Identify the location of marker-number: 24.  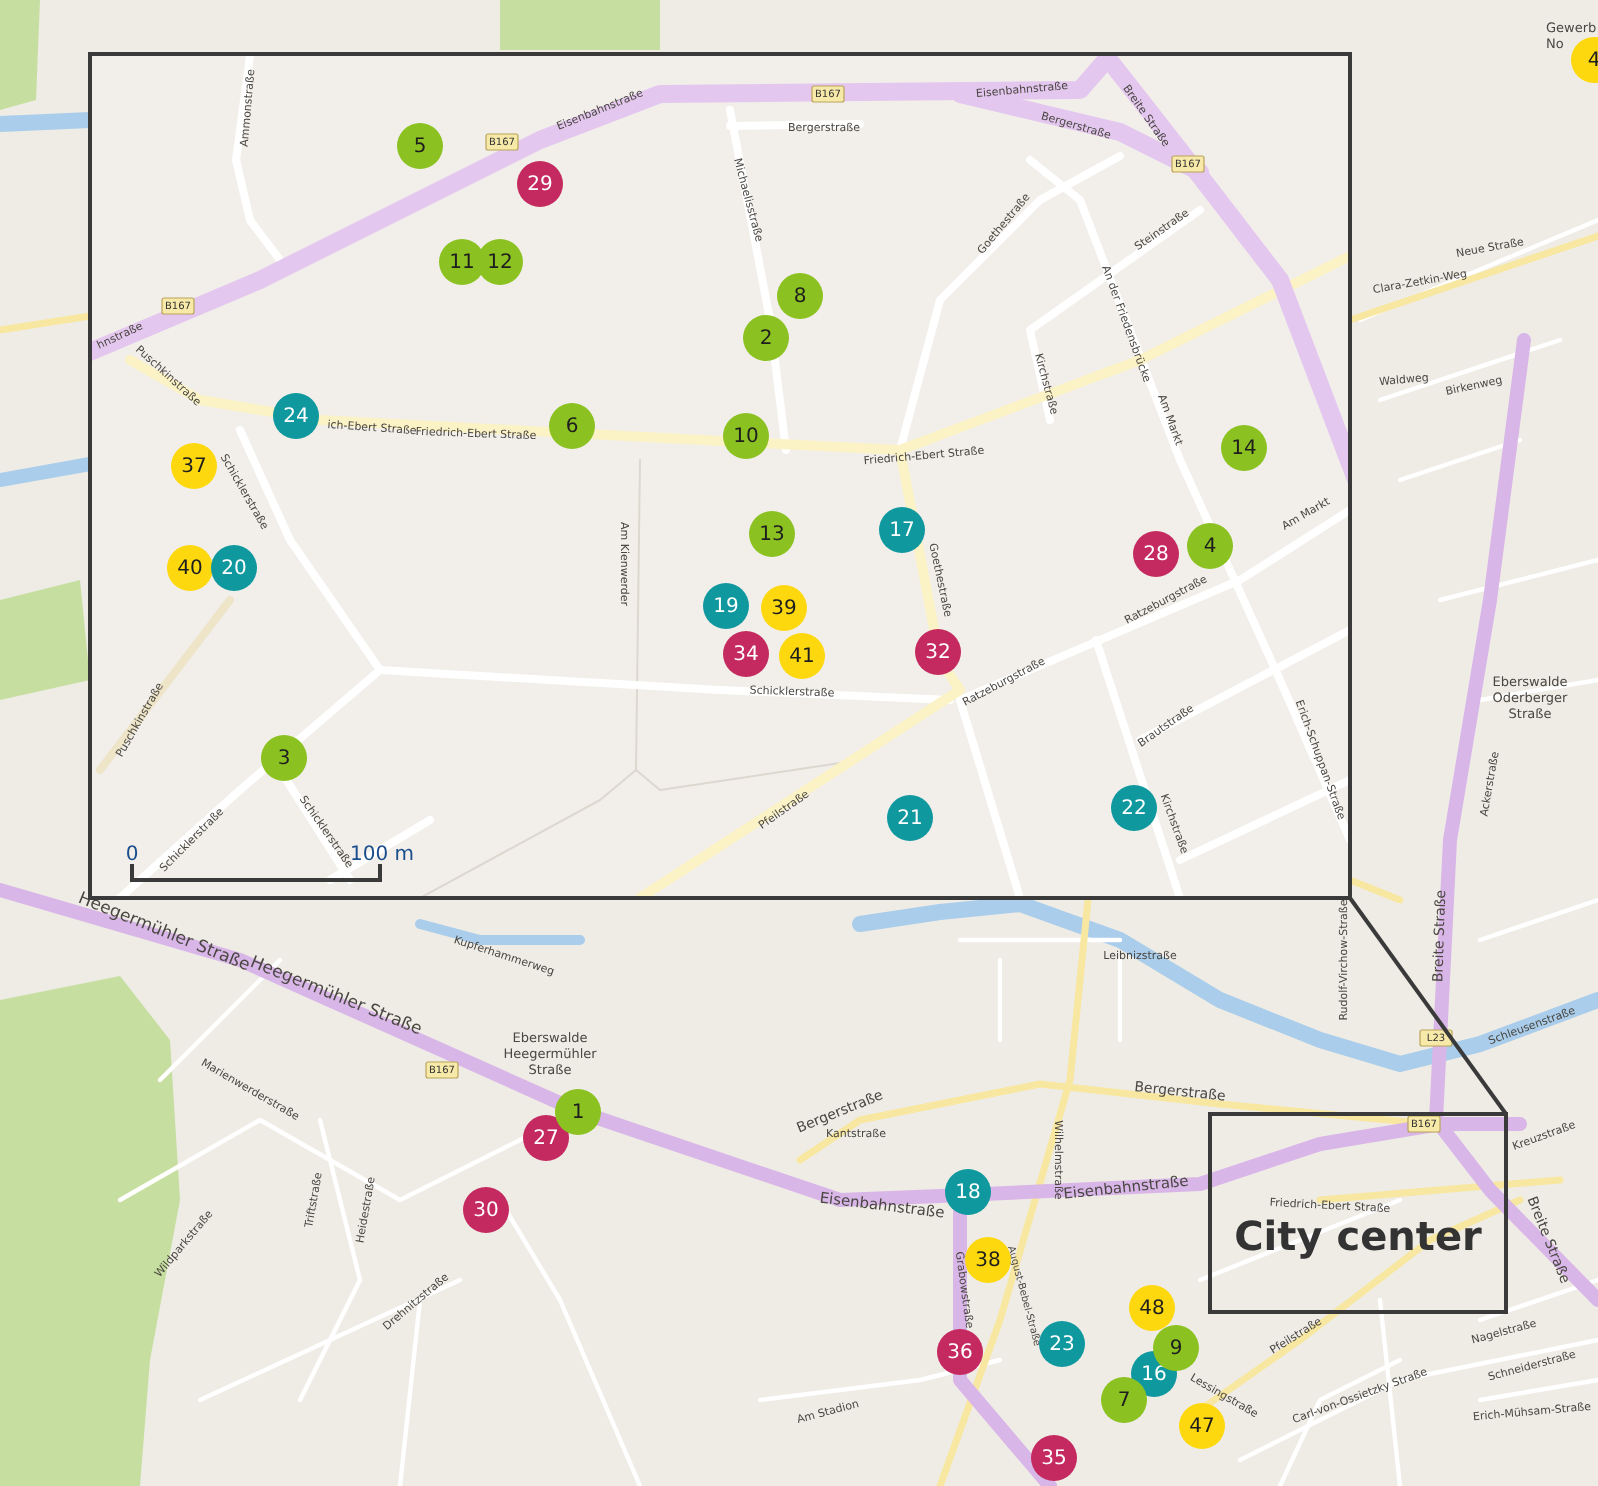
(296, 417).